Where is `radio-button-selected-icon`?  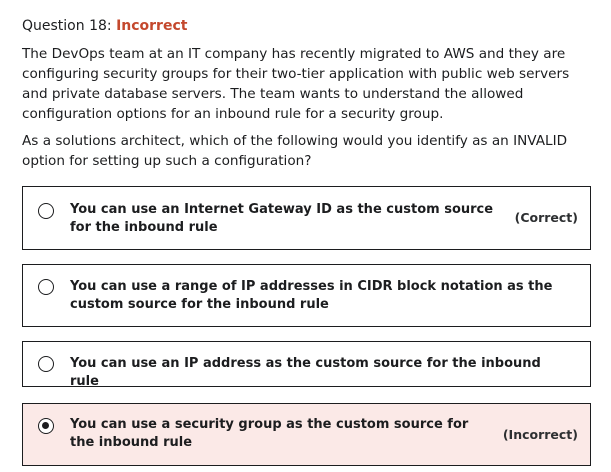
radio-button-selected-icon is located at coordinates (46, 426).